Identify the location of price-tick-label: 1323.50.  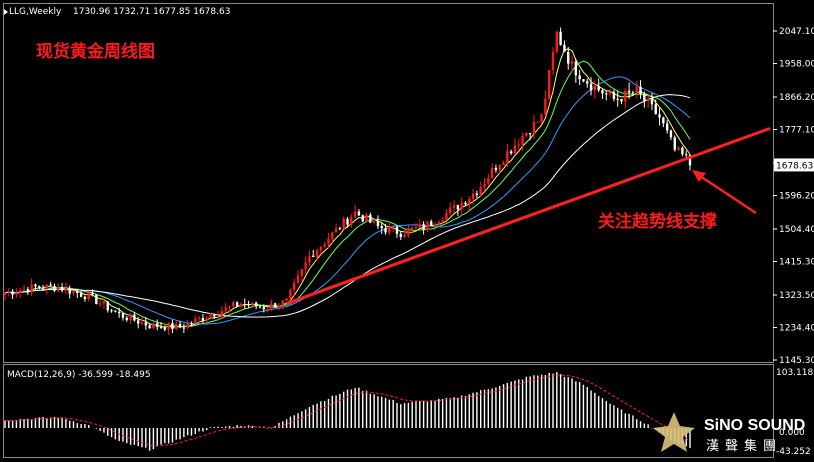
(796, 296).